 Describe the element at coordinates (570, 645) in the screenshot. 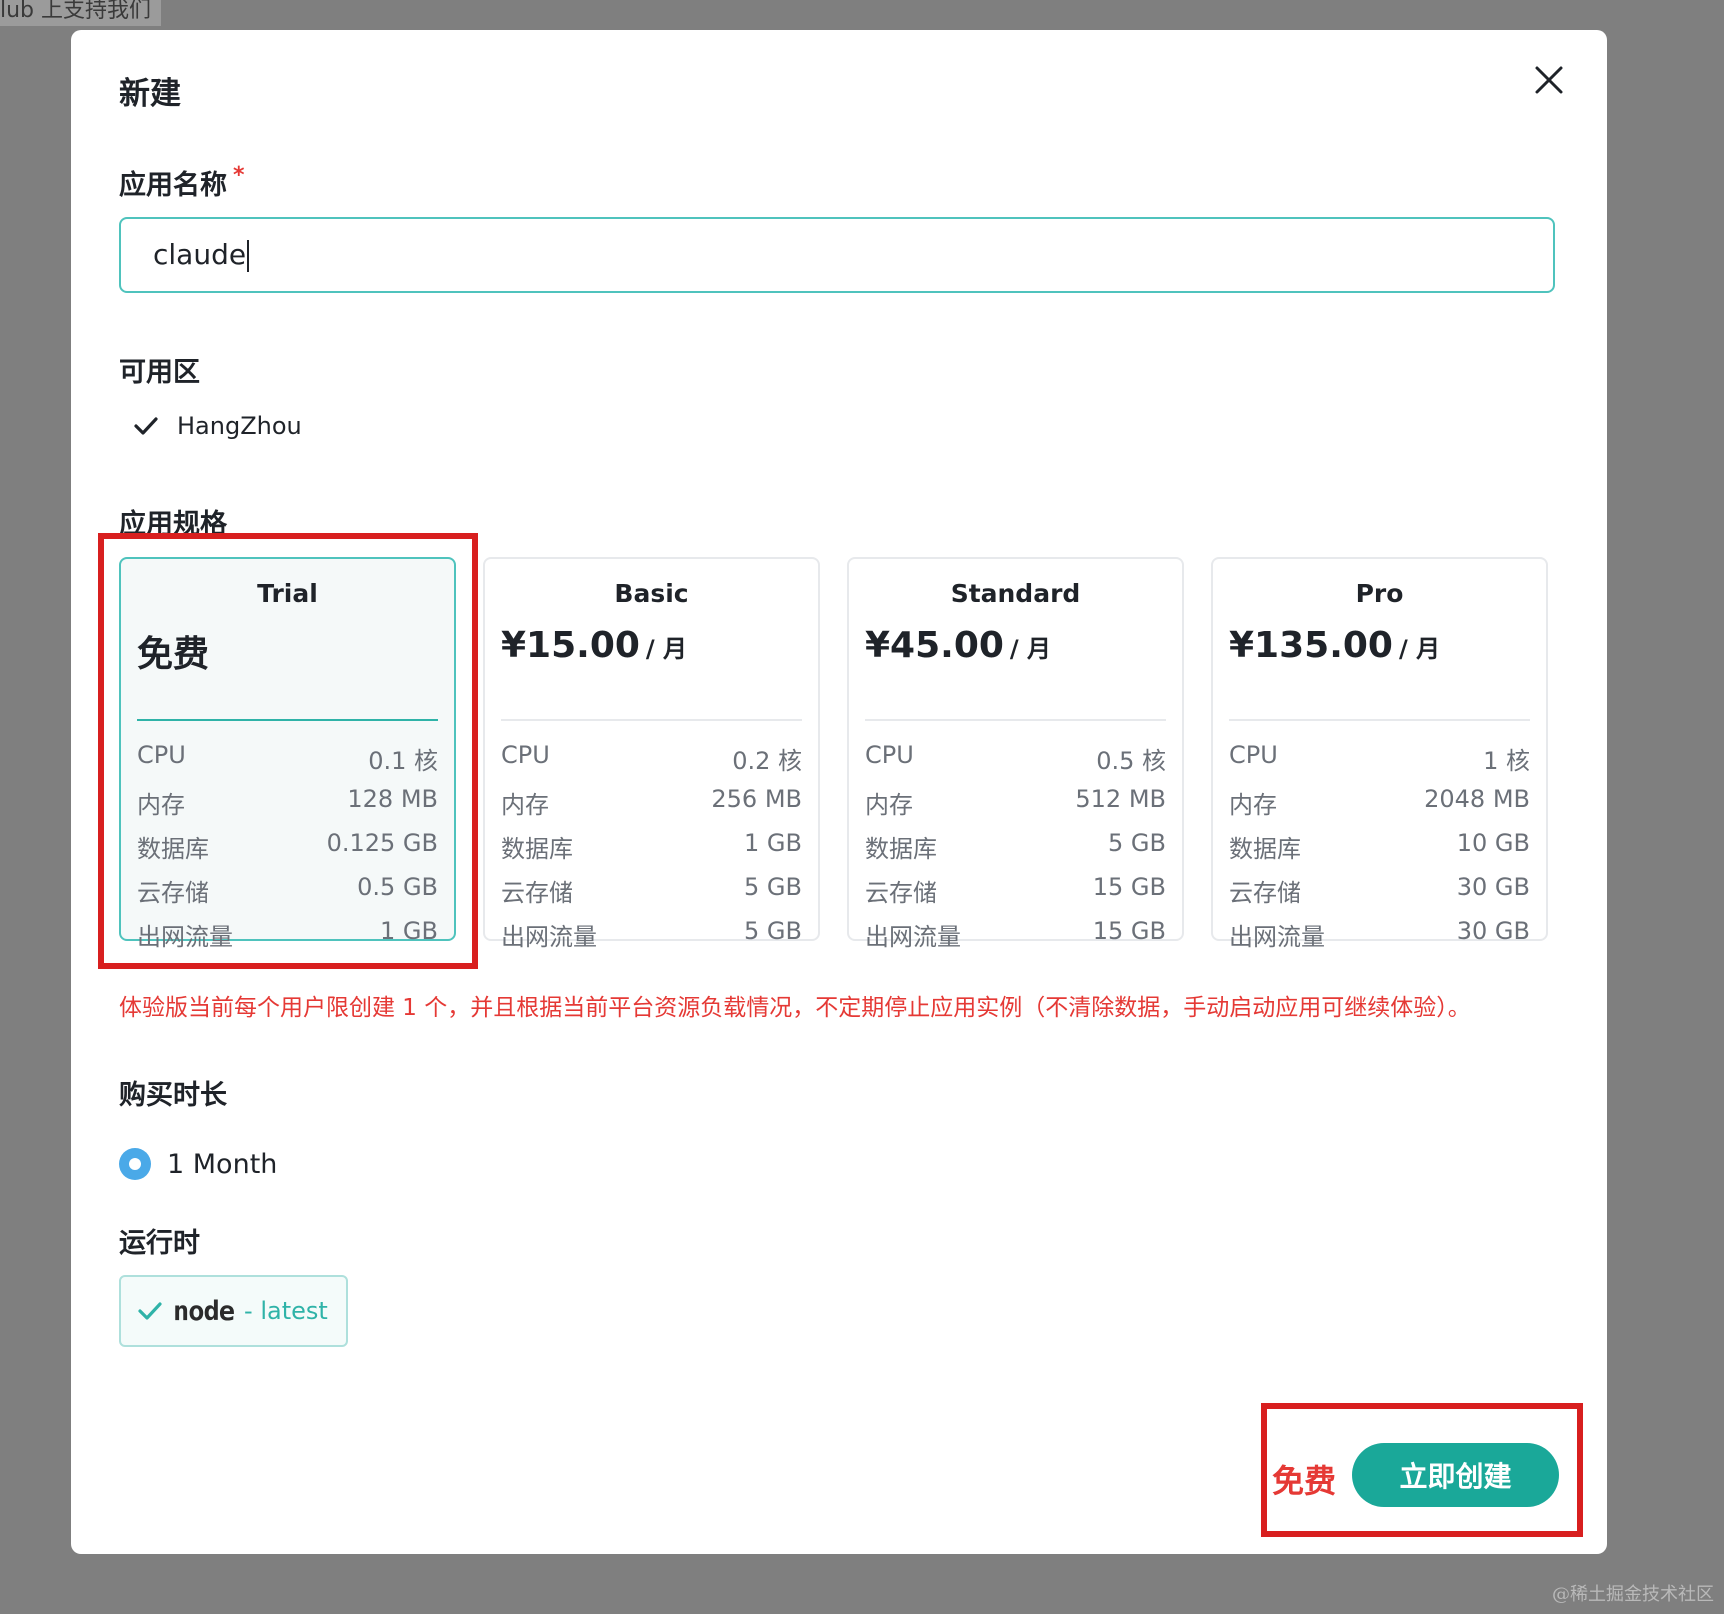

I see `plan-price-value: ¥15.00` at that location.